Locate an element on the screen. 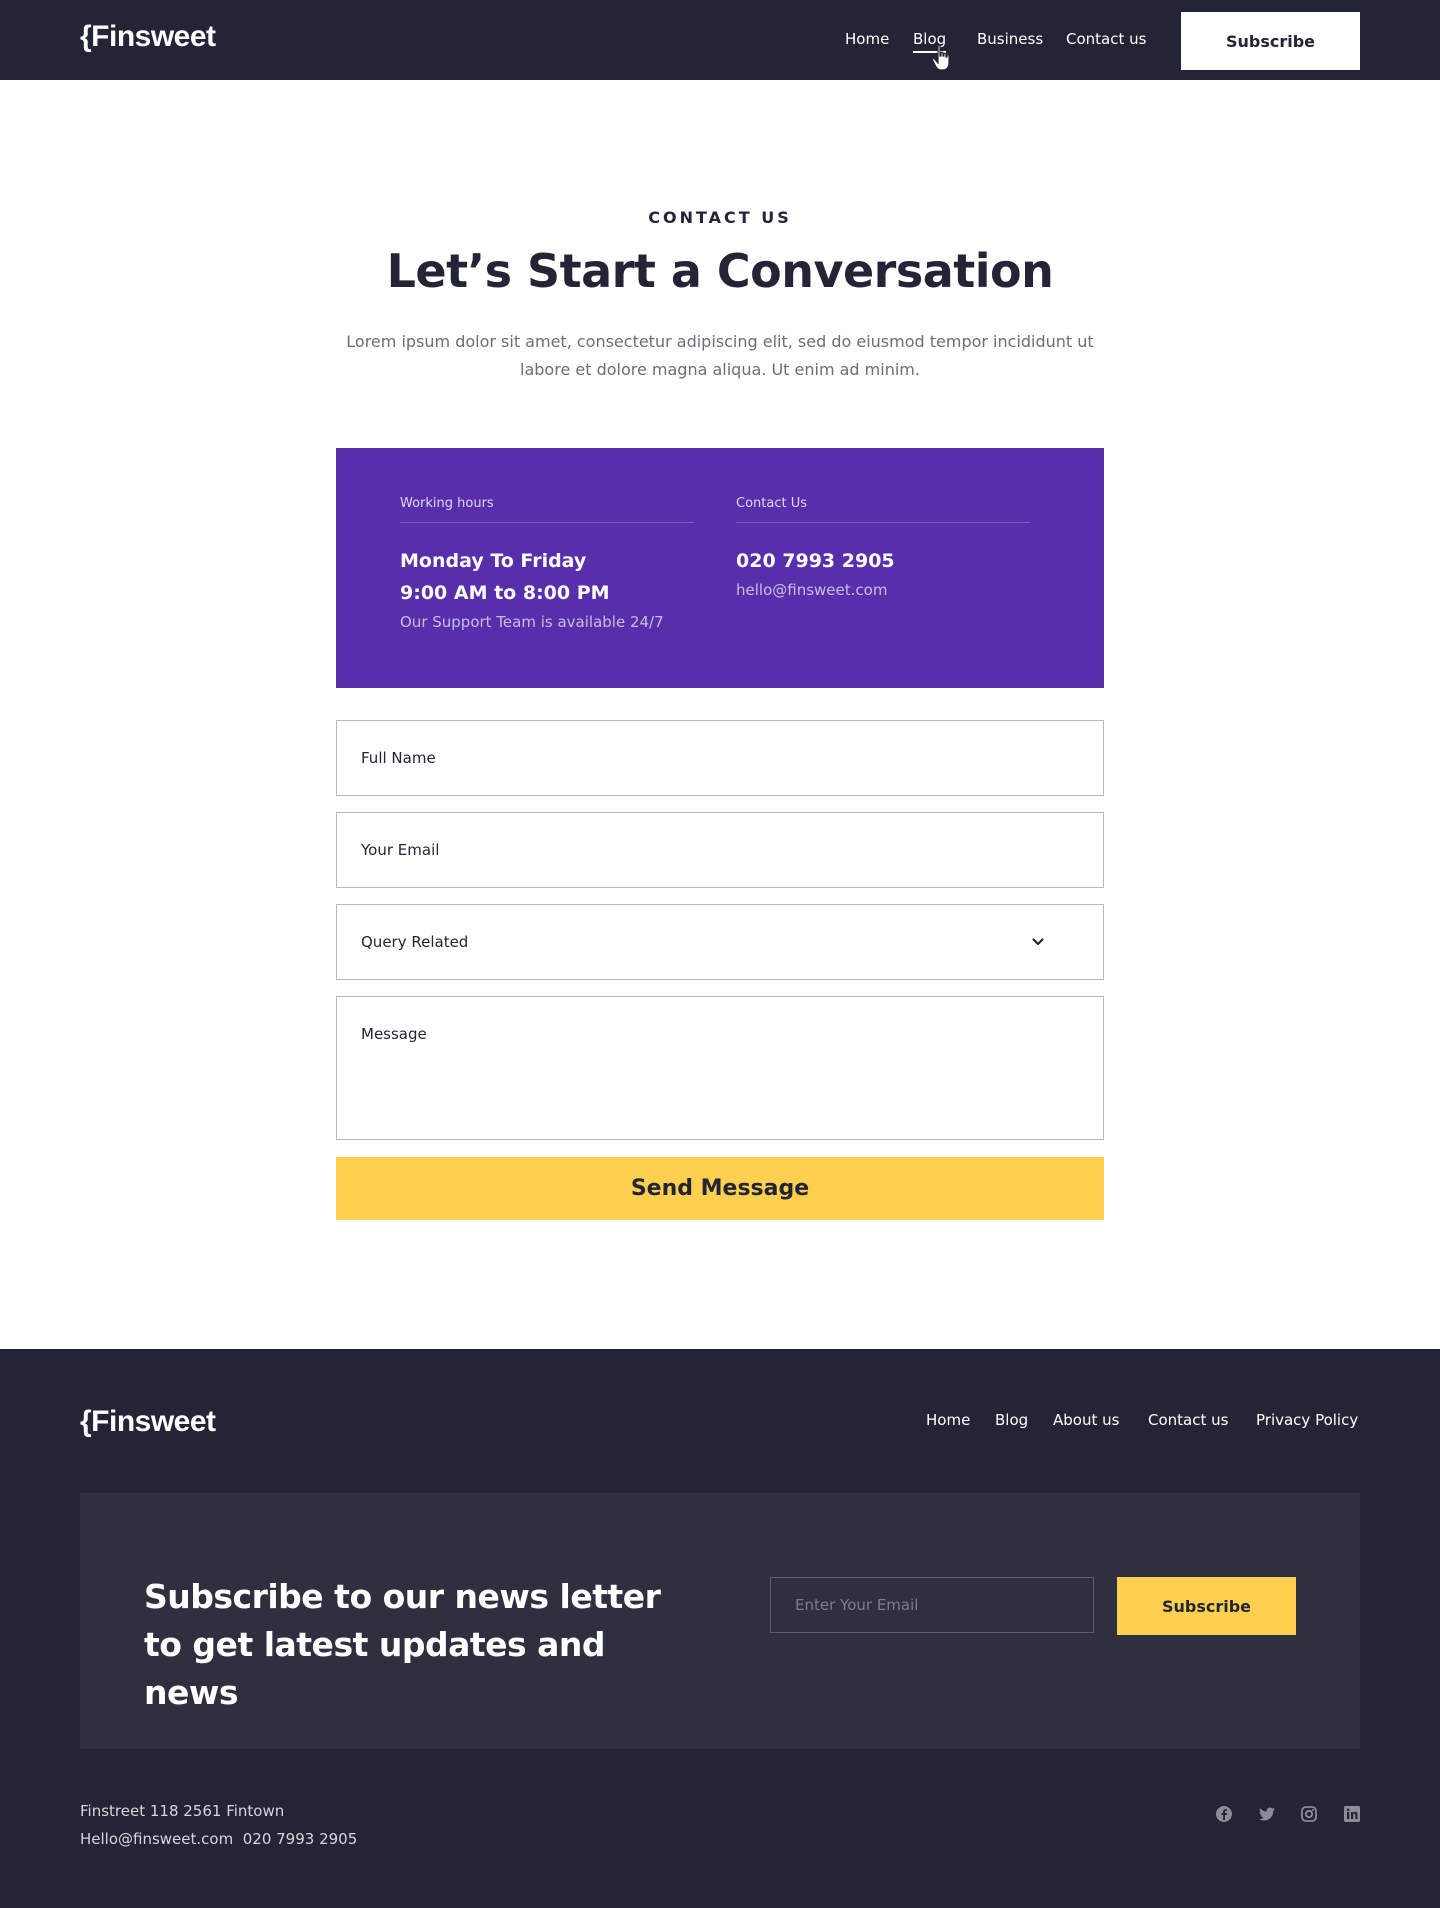 The height and width of the screenshot is (1908, 1440). twitter-icon is located at coordinates (1267, 1814).